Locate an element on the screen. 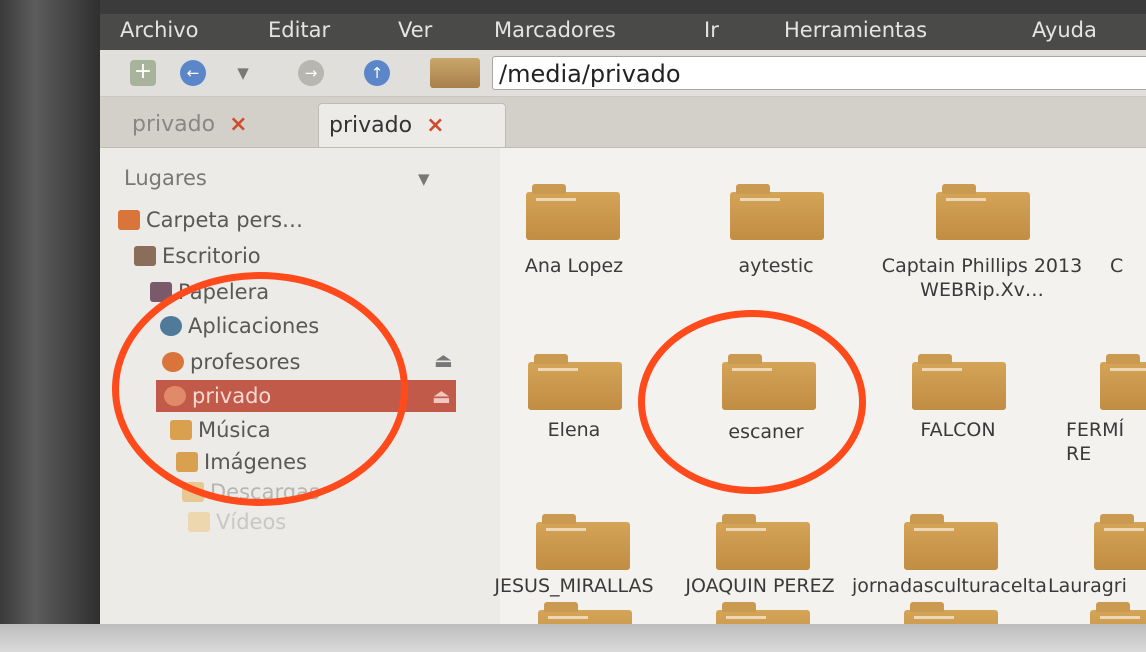 This screenshot has height=652, width=1146. monitor-bezel-top is located at coordinates (623, 7).